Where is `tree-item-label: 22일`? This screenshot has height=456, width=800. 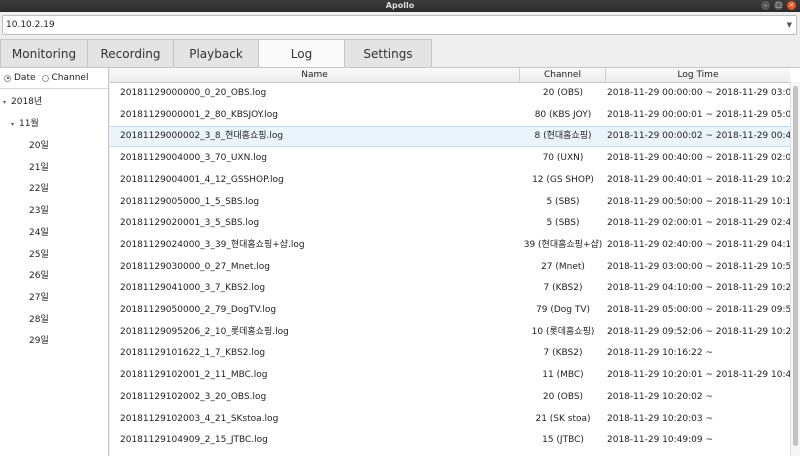 tree-item-label: 22일 is located at coordinates (39, 189).